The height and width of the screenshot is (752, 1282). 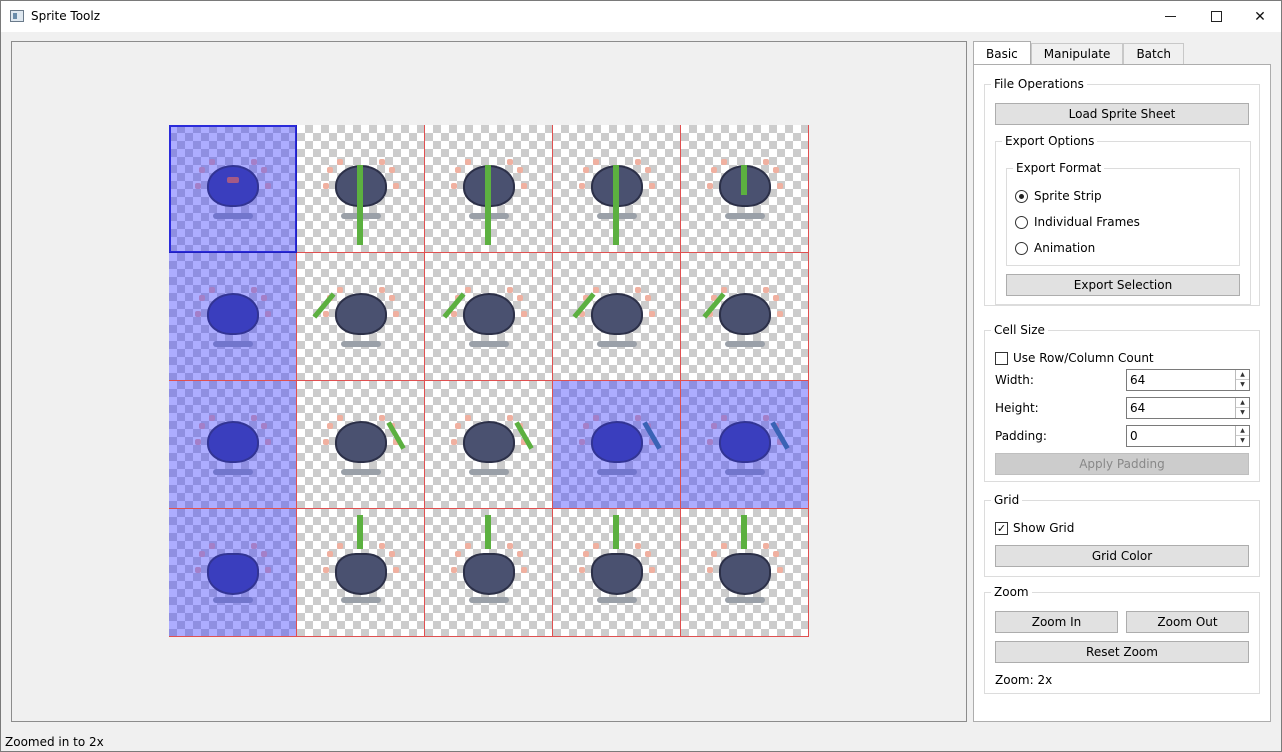 What do you see at coordinates (1122, 556) in the screenshot?
I see `grid-color-button: Grid Color` at bounding box center [1122, 556].